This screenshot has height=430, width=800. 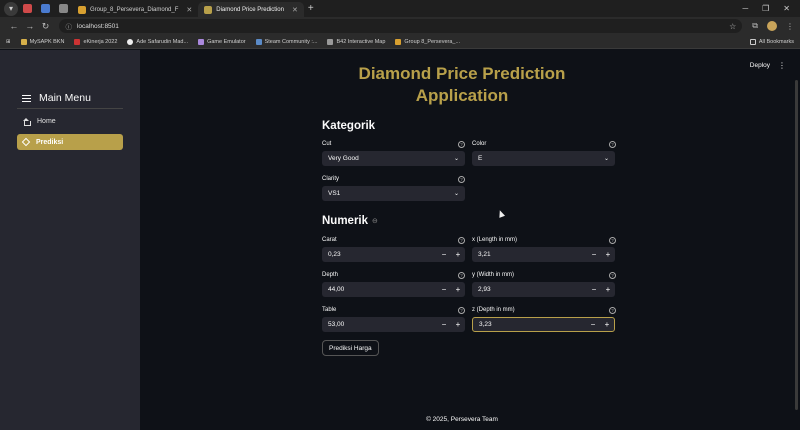 What do you see at coordinates (329, 240) in the screenshot?
I see `carat-label: Carat` at bounding box center [329, 240].